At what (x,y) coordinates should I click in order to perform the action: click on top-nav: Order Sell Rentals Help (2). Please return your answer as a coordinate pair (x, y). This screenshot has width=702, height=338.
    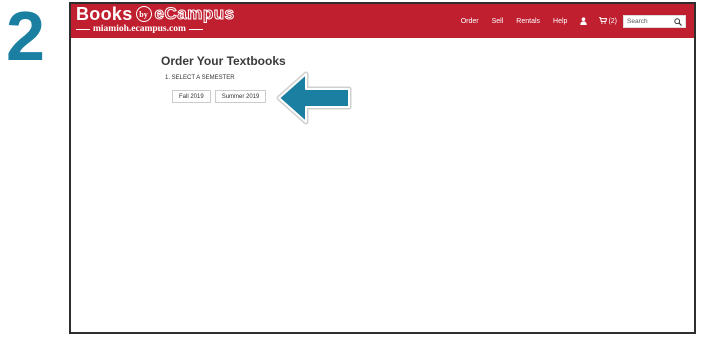
    Looking at the image, I should click on (567, 21).